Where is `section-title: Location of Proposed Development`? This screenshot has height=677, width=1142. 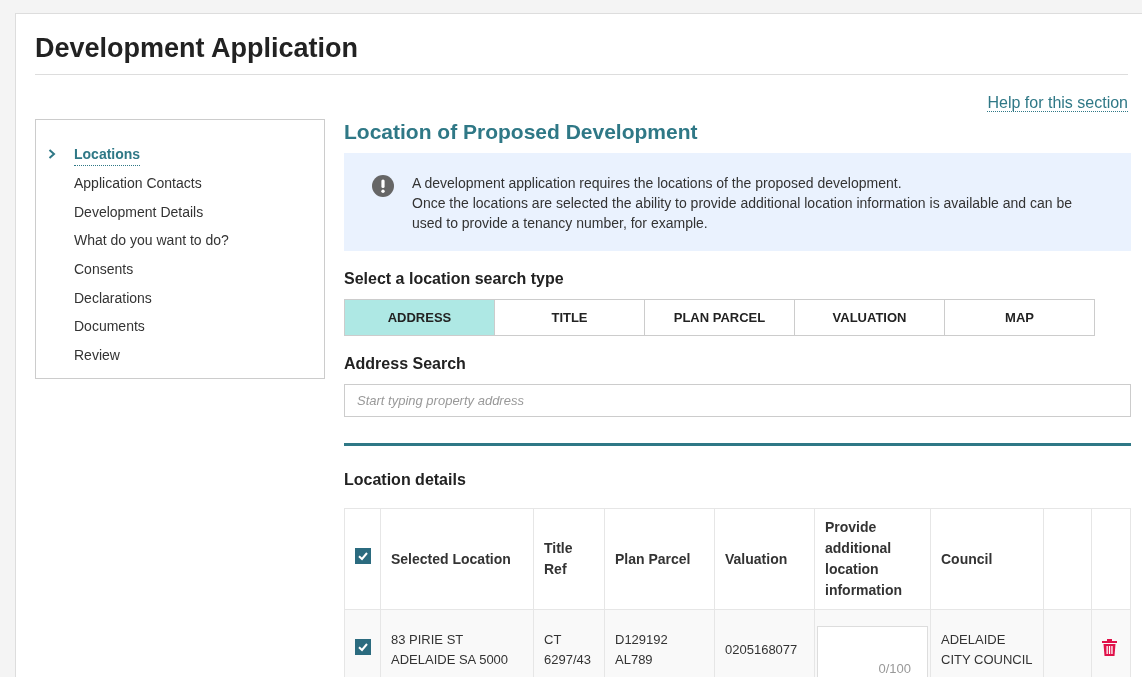 section-title: Location of Proposed Development is located at coordinates (521, 132).